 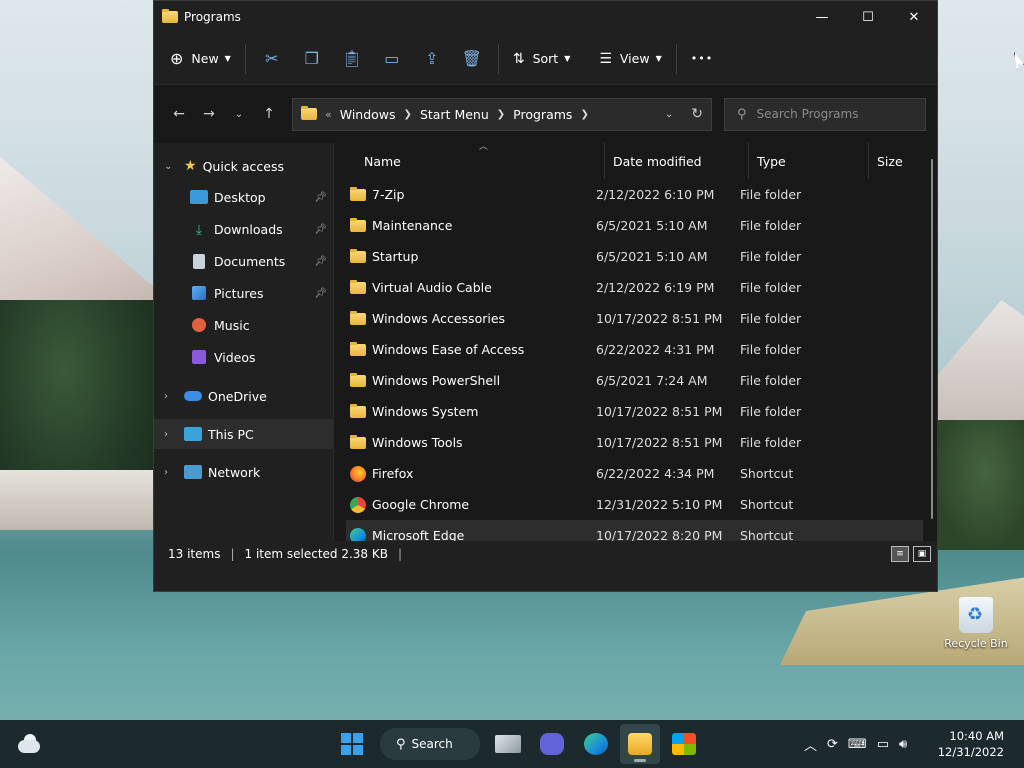 What do you see at coordinates (328, 114) in the screenshot?
I see `breadcrumb-overflow: «` at bounding box center [328, 114].